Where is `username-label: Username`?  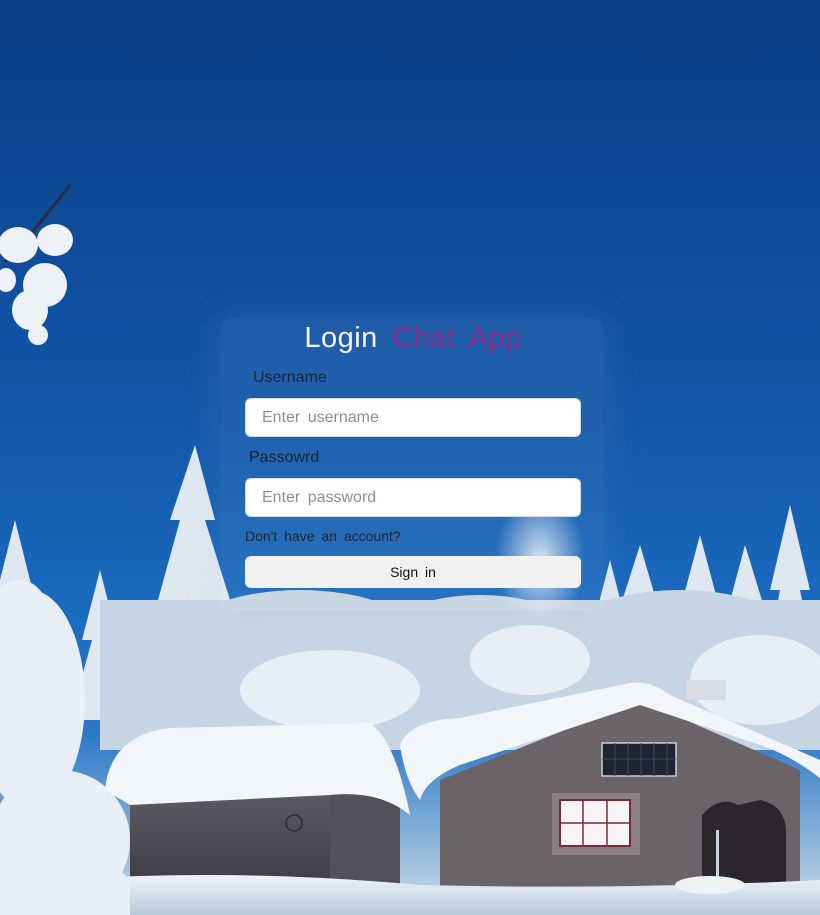
username-label: Username is located at coordinates (290, 377).